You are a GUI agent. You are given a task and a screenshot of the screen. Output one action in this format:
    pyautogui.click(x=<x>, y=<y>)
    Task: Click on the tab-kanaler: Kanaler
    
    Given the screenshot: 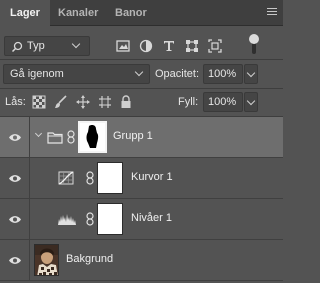 What is the action you would take?
    pyautogui.click(x=78, y=13)
    